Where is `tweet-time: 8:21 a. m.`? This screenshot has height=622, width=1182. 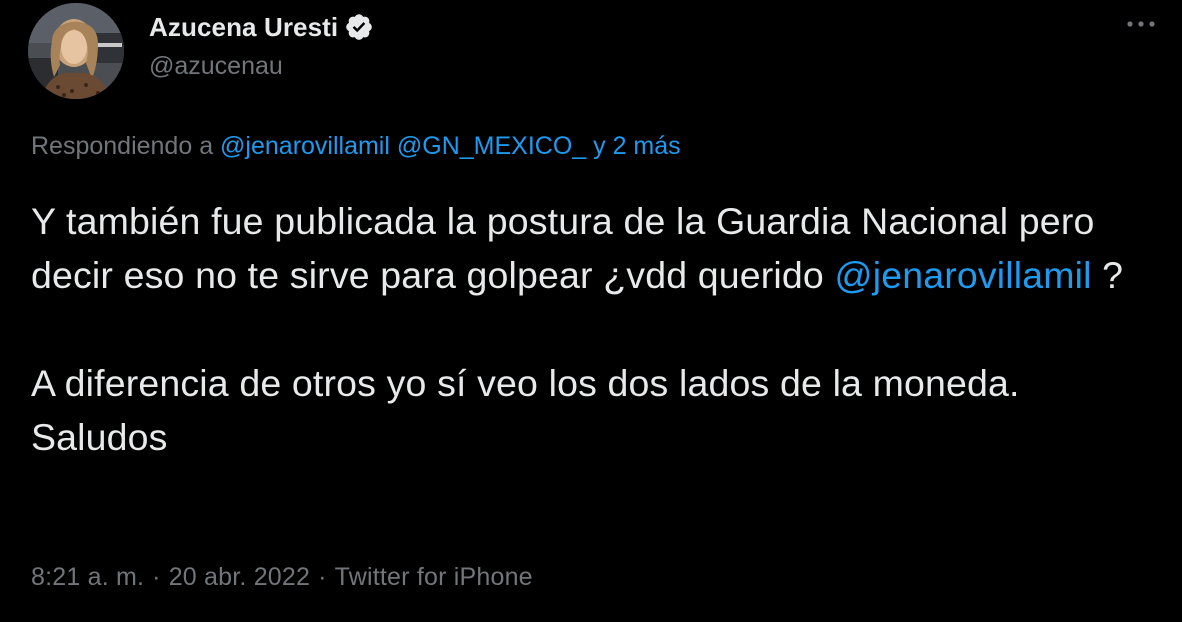 tweet-time: 8:21 a. m. is located at coordinates (87, 577).